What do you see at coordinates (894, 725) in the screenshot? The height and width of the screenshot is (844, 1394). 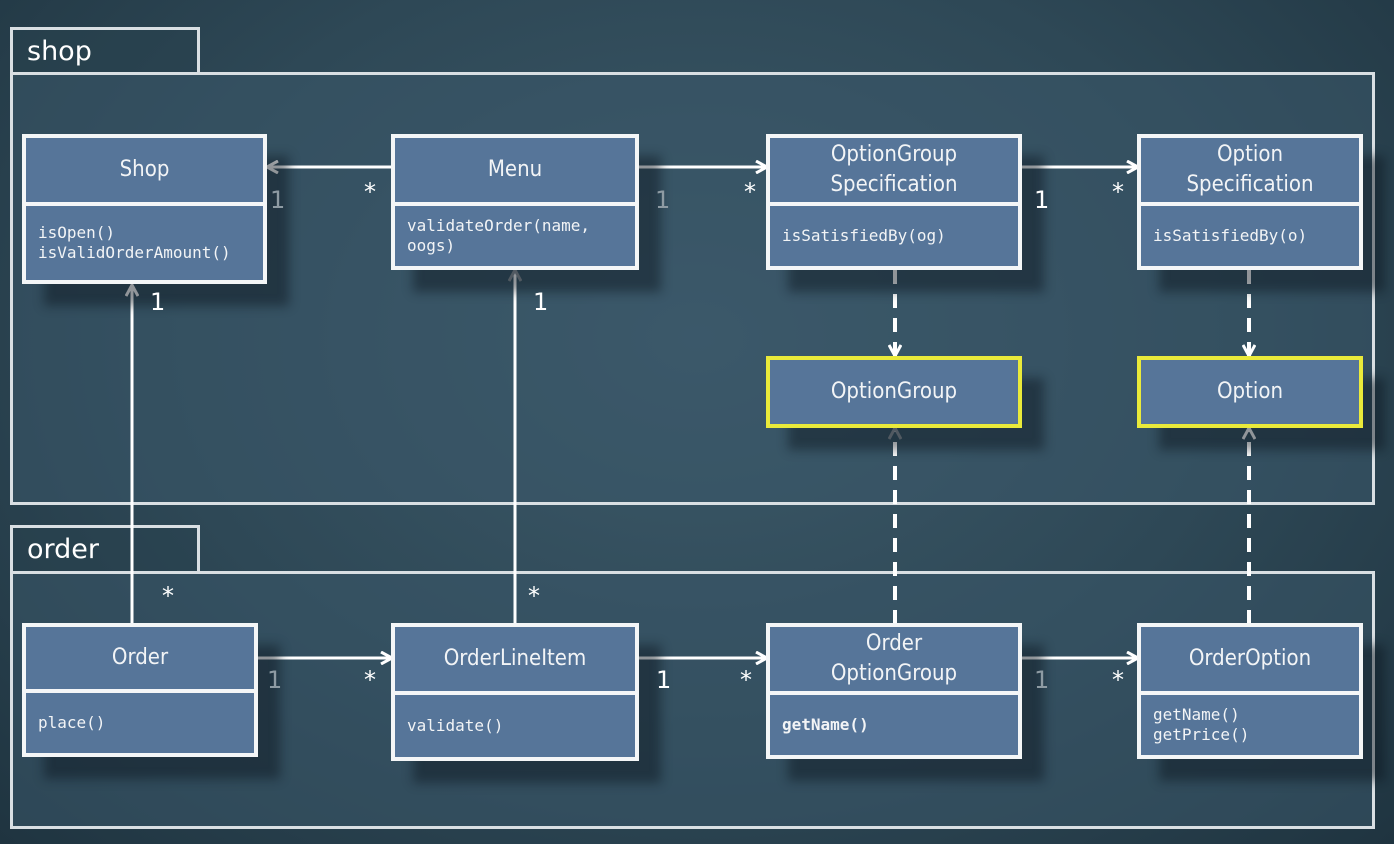 I see `class-operations: getName()` at bounding box center [894, 725].